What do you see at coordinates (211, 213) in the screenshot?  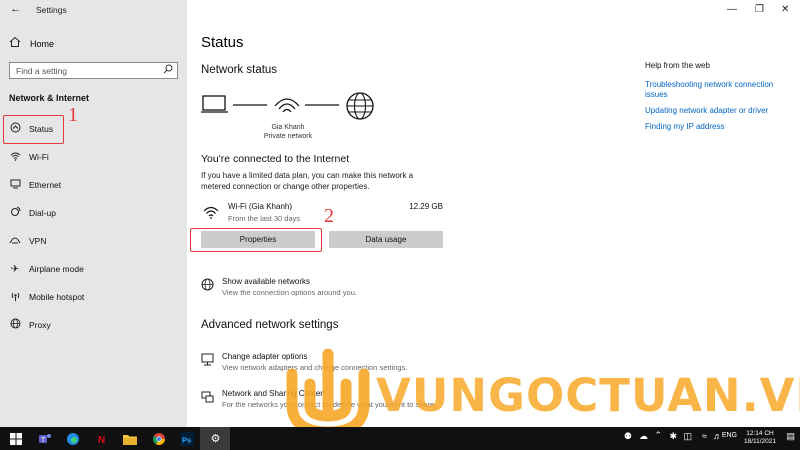 I see `wifi-signal-icon` at bounding box center [211, 213].